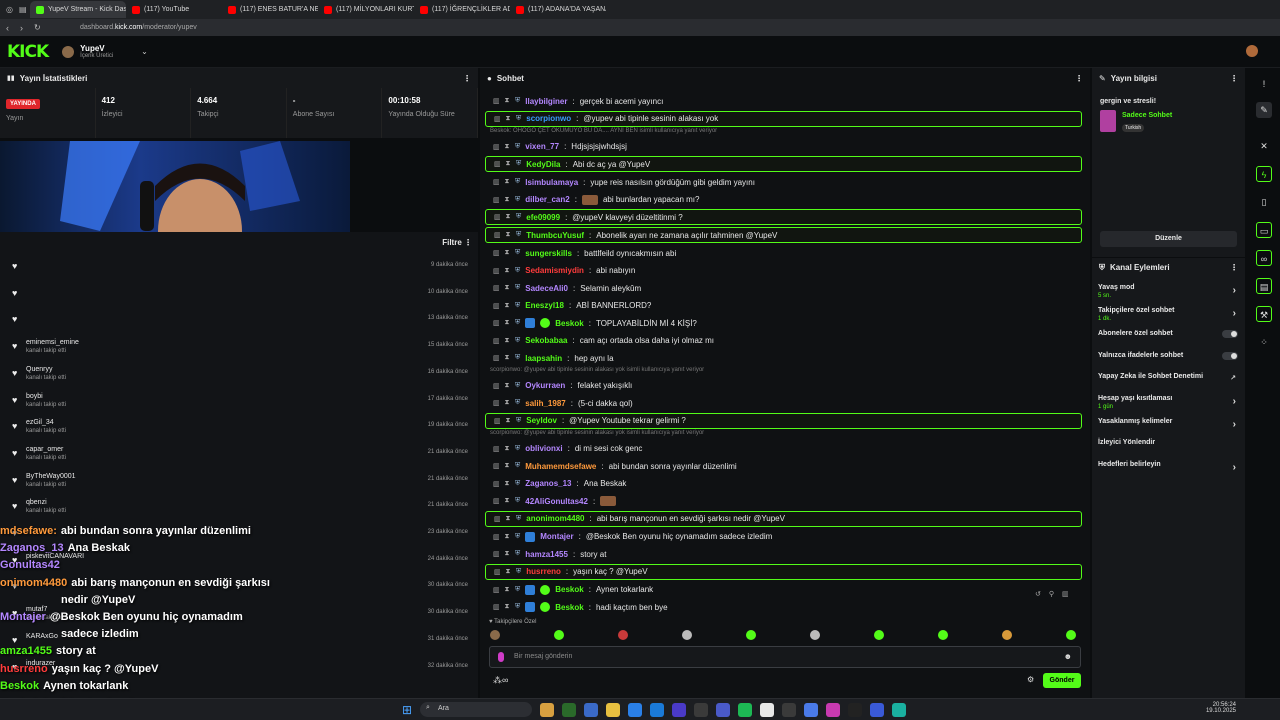 This screenshot has height=720, width=1280. I want to click on apps-icon: ⁘, so click(1264, 342).